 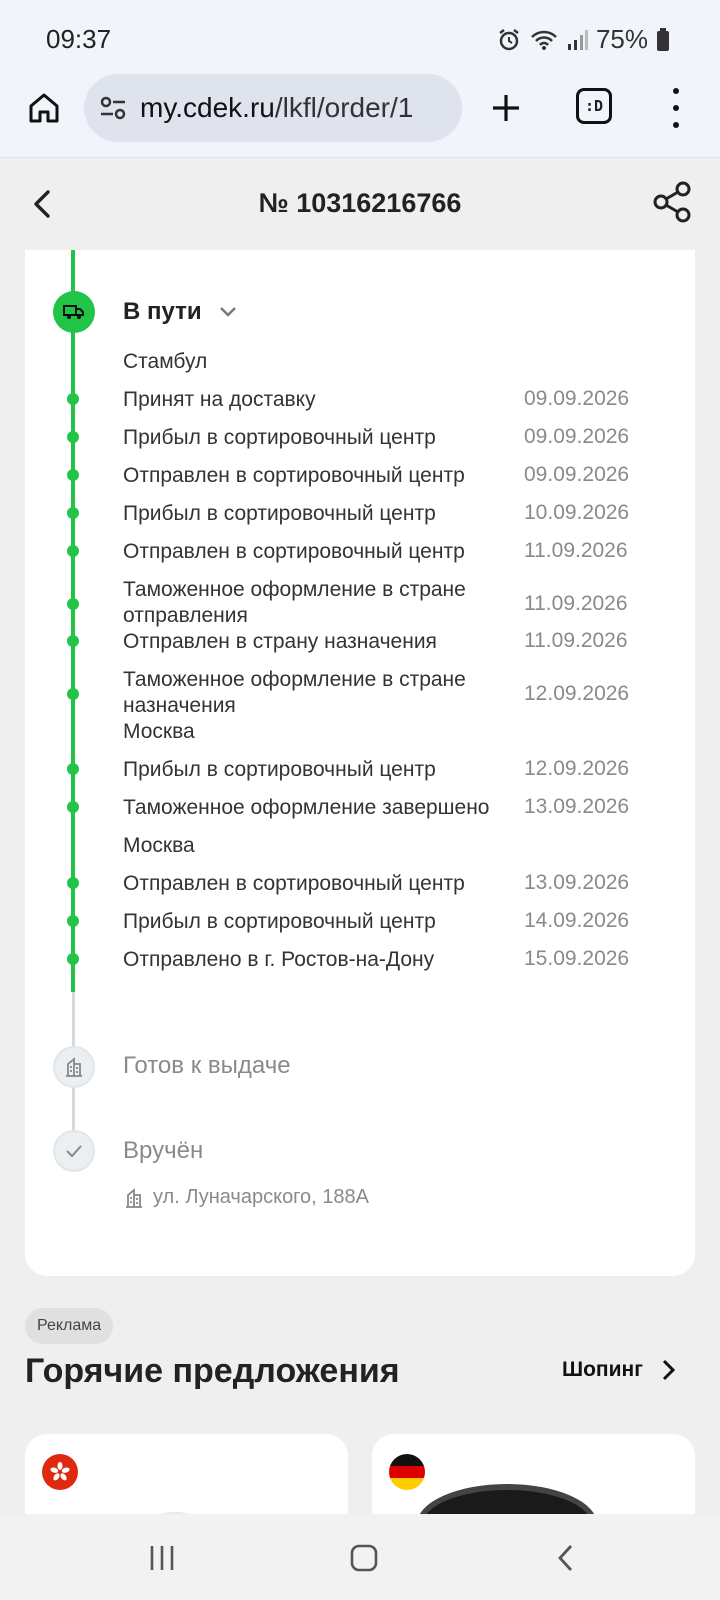 What do you see at coordinates (207, 1065) in the screenshot?
I see `stage-ready-for-pickup: Готов к выдаче` at bounding box center [207, 1065].